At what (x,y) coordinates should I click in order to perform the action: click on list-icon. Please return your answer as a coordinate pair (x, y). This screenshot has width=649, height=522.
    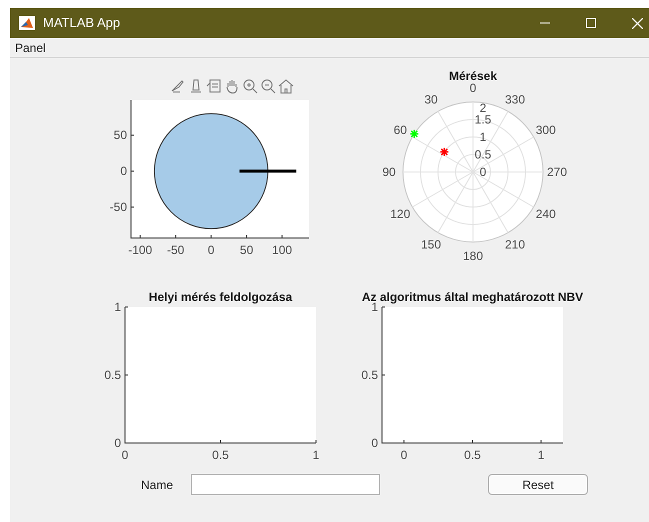
    Looking at the image, I should click on (214, 86).